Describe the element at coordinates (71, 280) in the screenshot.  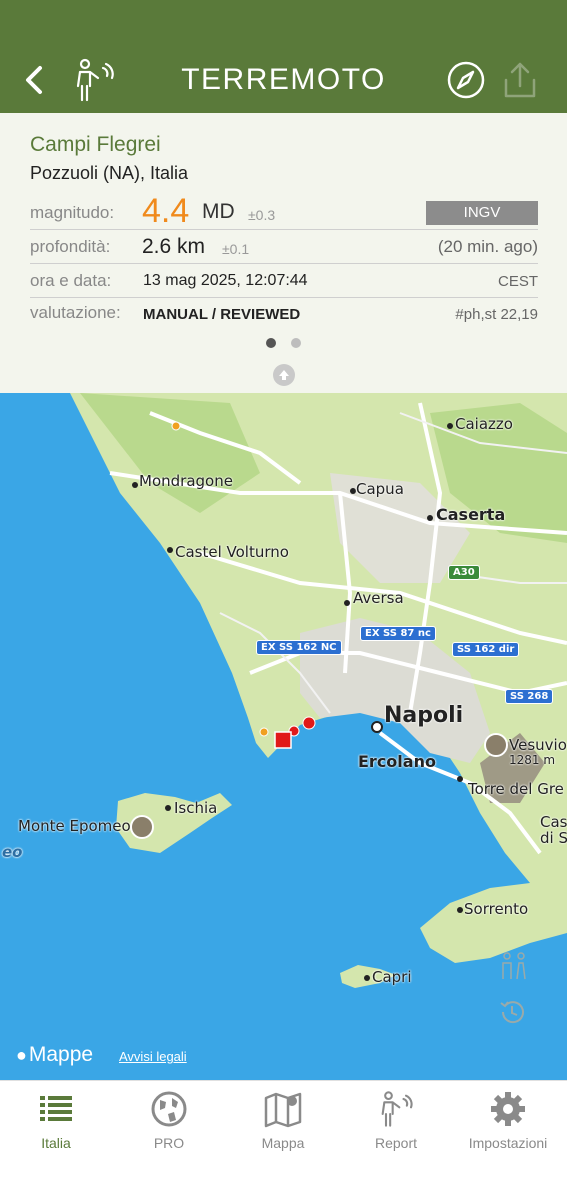
I see `datetime-label: ora e data:` at that location.